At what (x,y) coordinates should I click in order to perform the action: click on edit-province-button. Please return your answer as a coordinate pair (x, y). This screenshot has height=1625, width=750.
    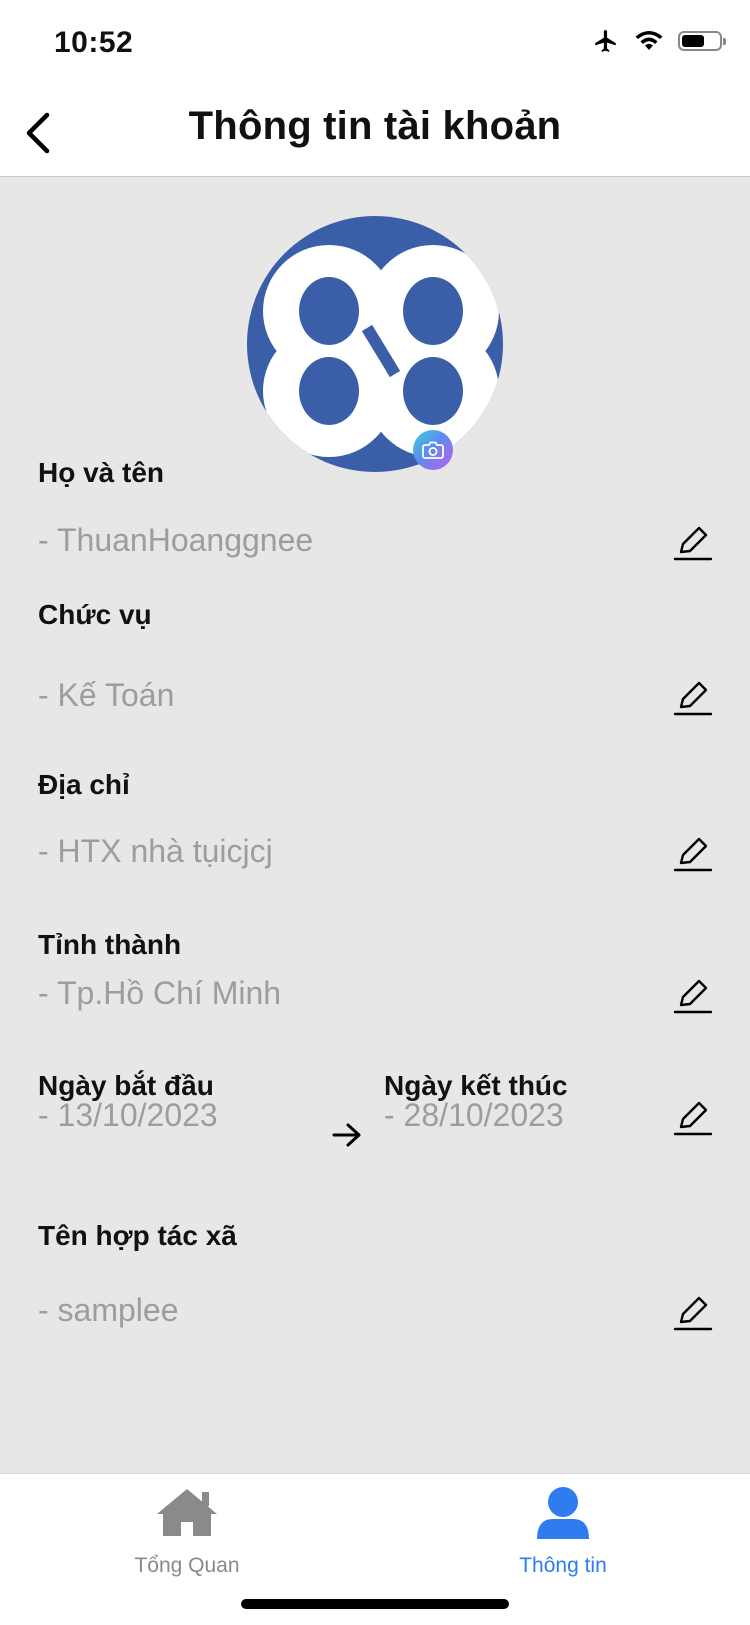
    Looking at the image, I should click on (693, 995).